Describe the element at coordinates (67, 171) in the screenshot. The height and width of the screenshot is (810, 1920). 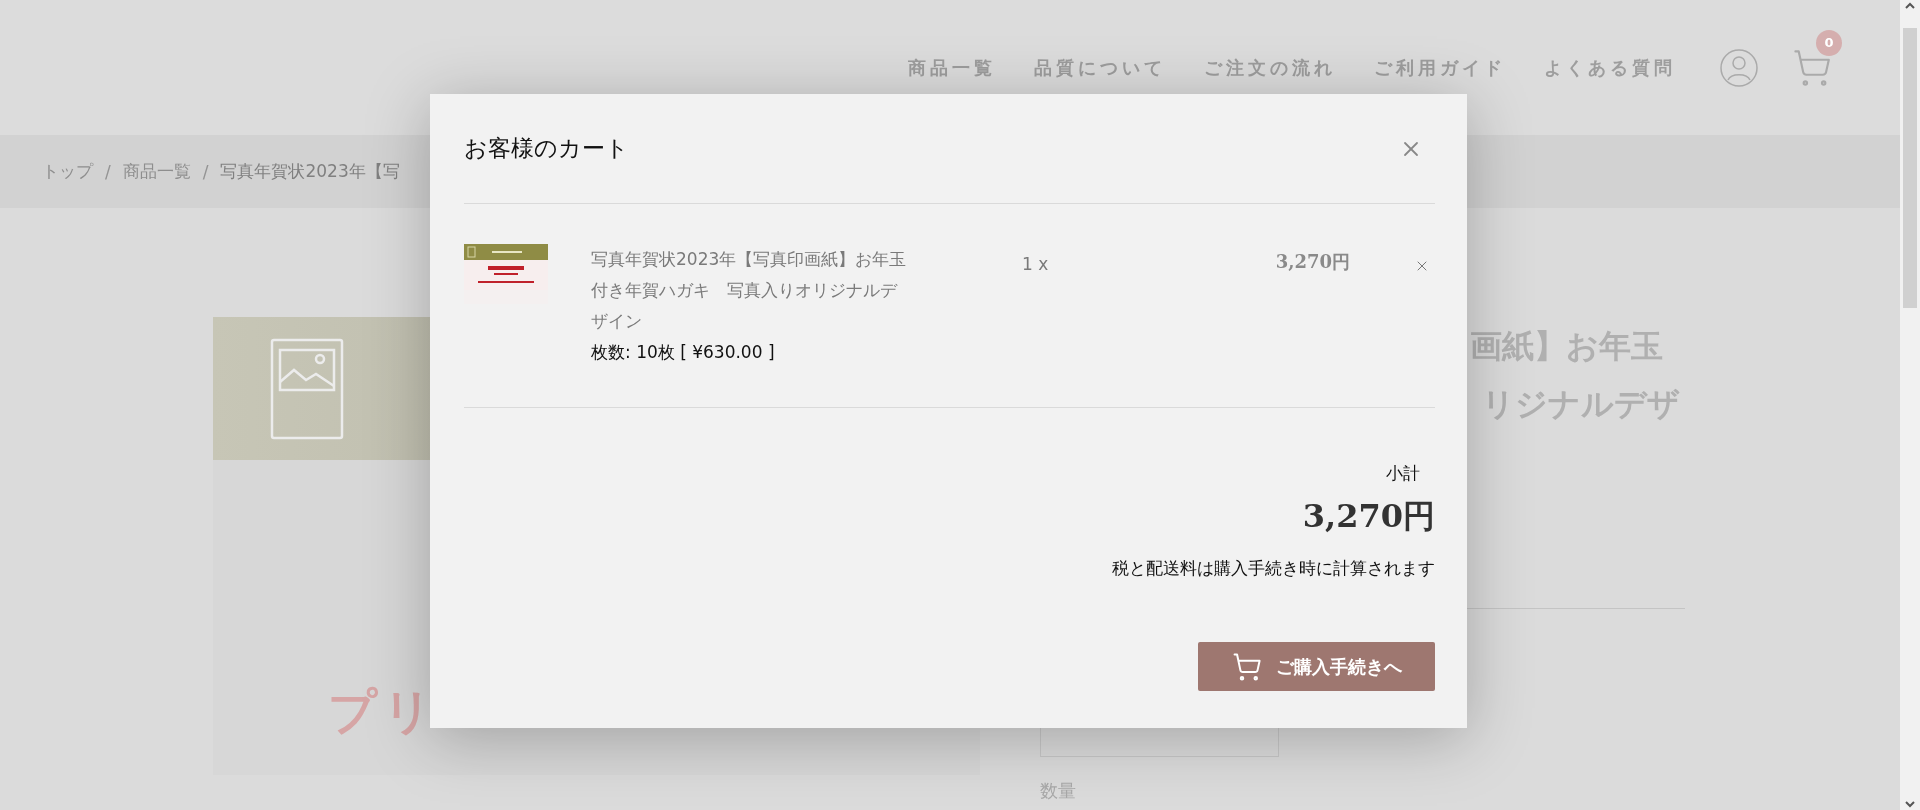
I see `breadcrumb-link: トップ` at that location.